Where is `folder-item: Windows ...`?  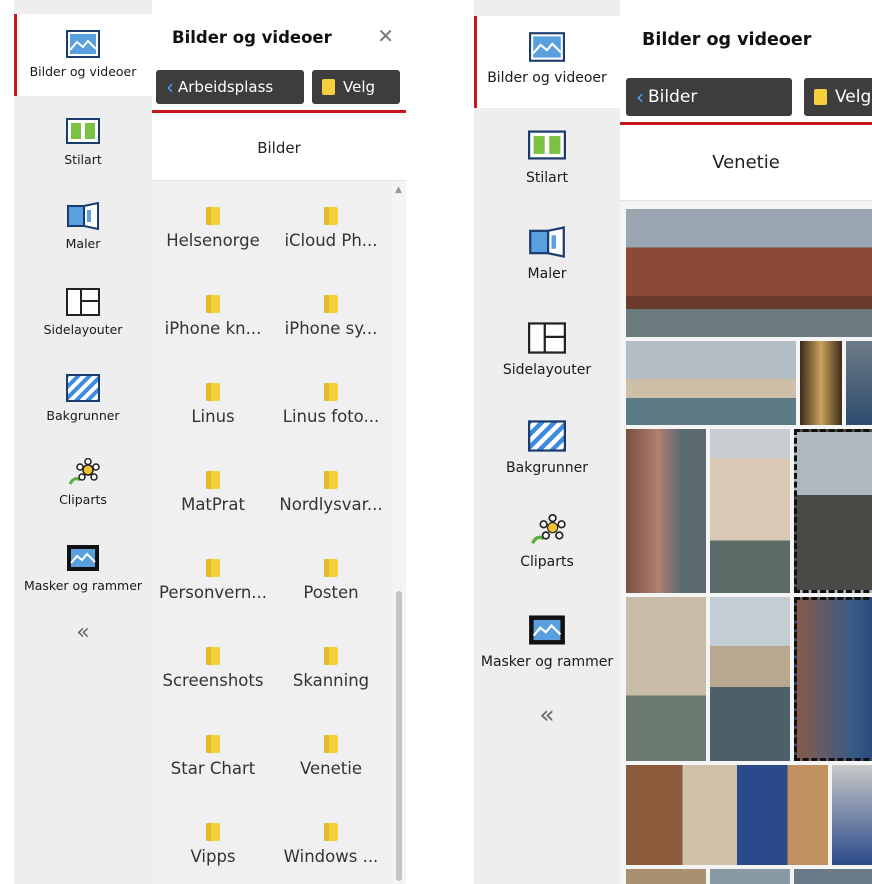
folder-item: Windows ... is located at coordinates (331, 844).